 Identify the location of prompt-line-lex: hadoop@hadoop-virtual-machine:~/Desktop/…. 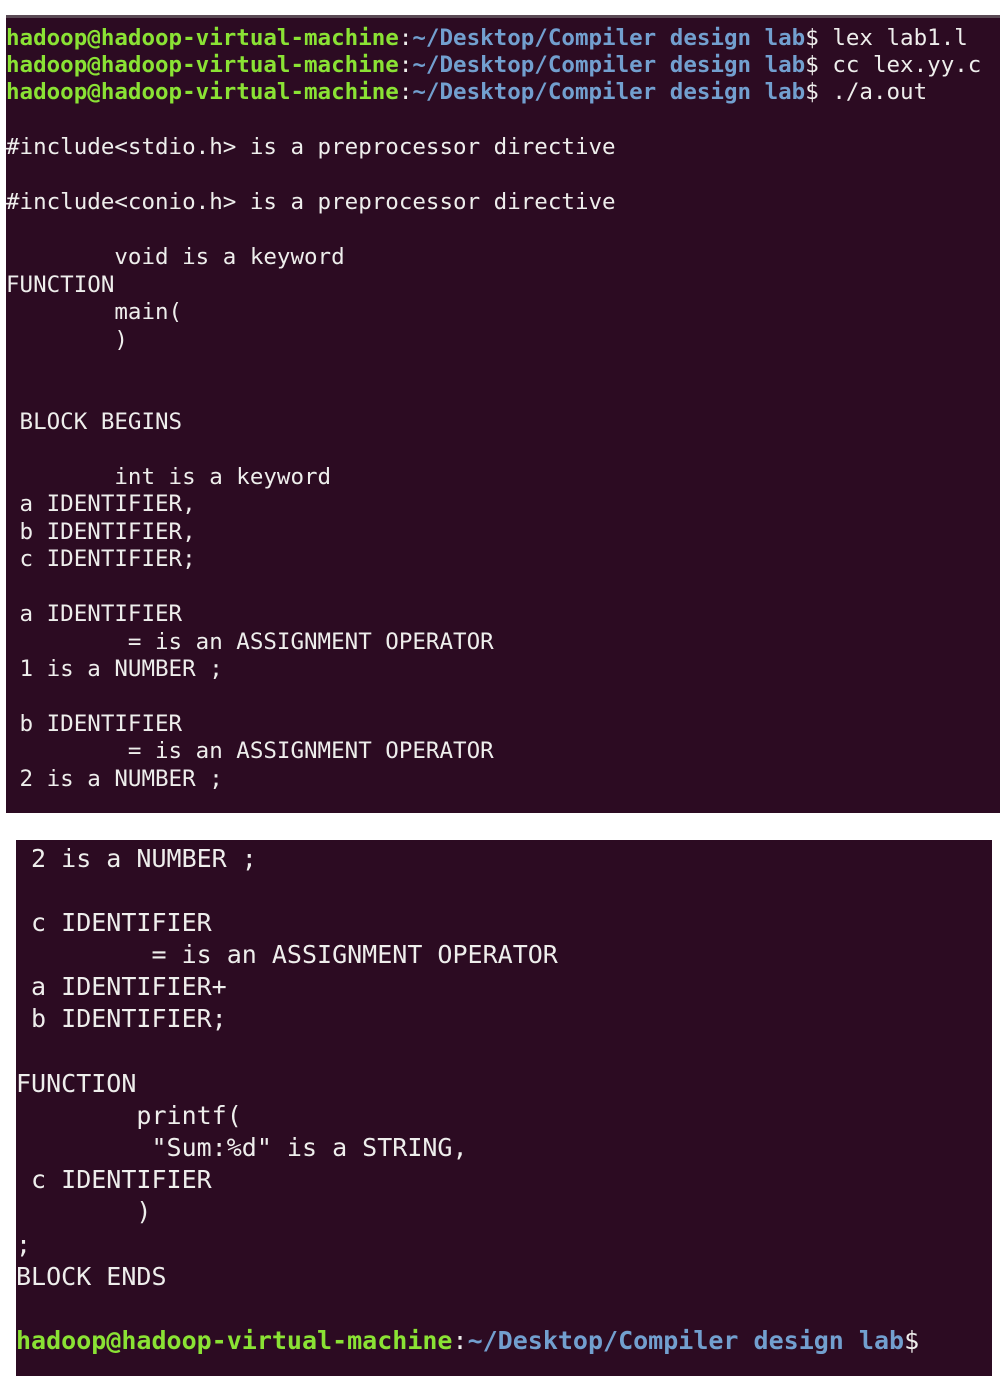
(487, 38).